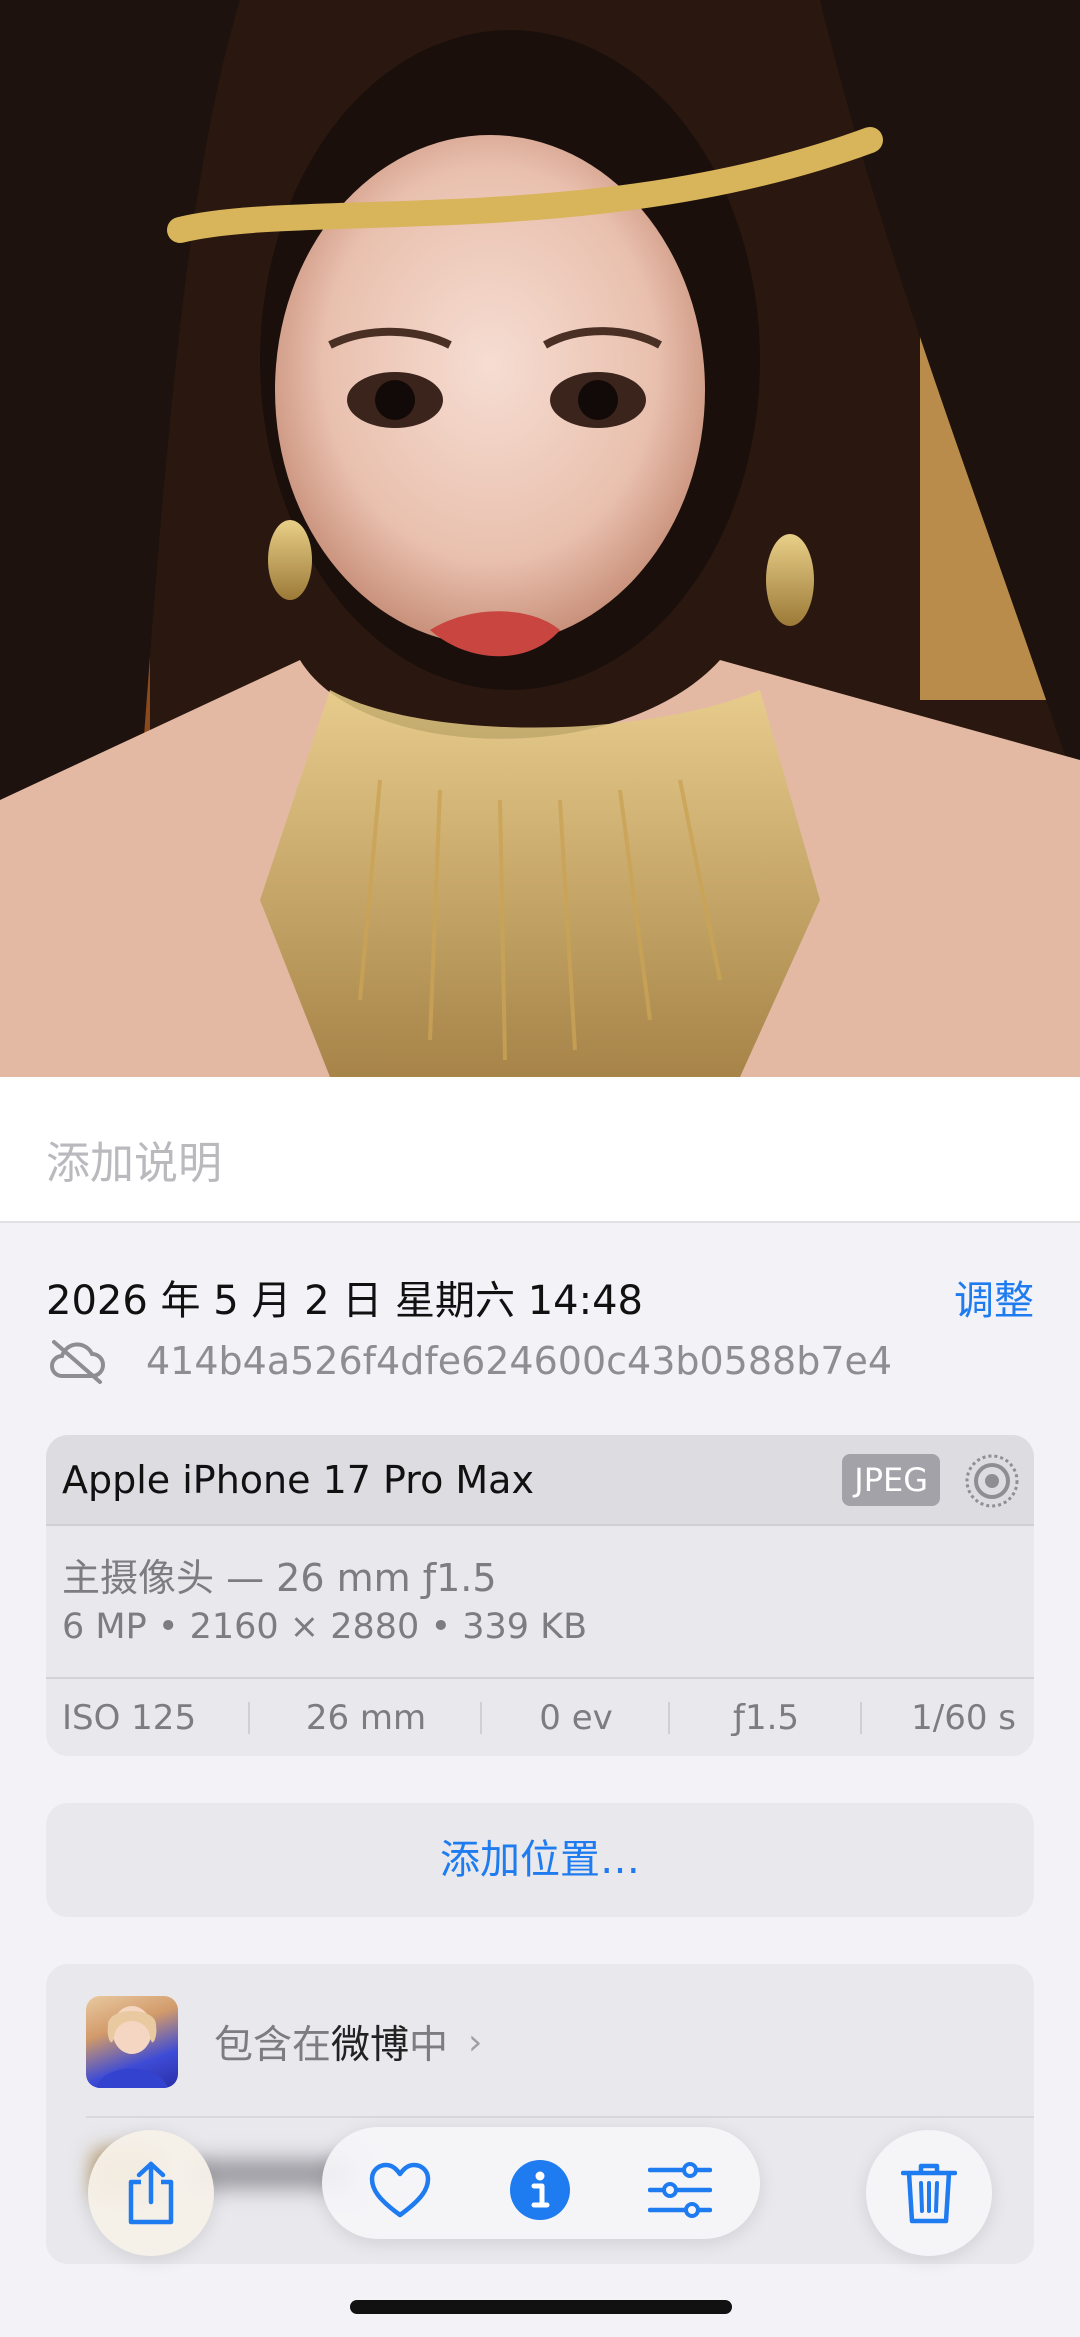 Image resolution: width=1080 pixels, height=2337 pixels. Describe the element at coordinates (132, 2047) in the screenshot. I see `album-thumbnail-image` at that location.